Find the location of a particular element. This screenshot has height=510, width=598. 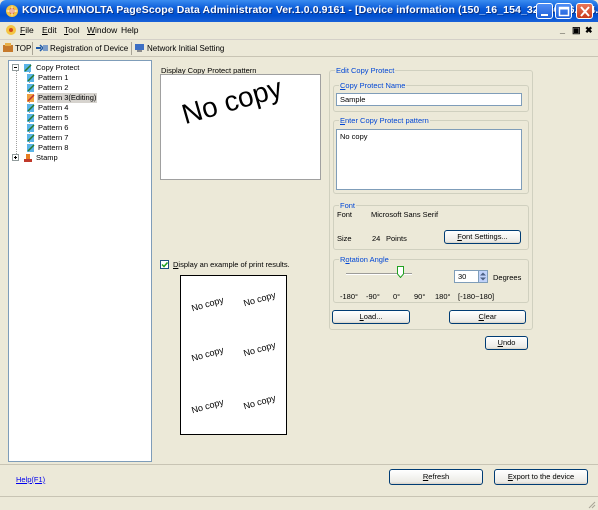

size-label: Size is located at coordinates (344, 238).